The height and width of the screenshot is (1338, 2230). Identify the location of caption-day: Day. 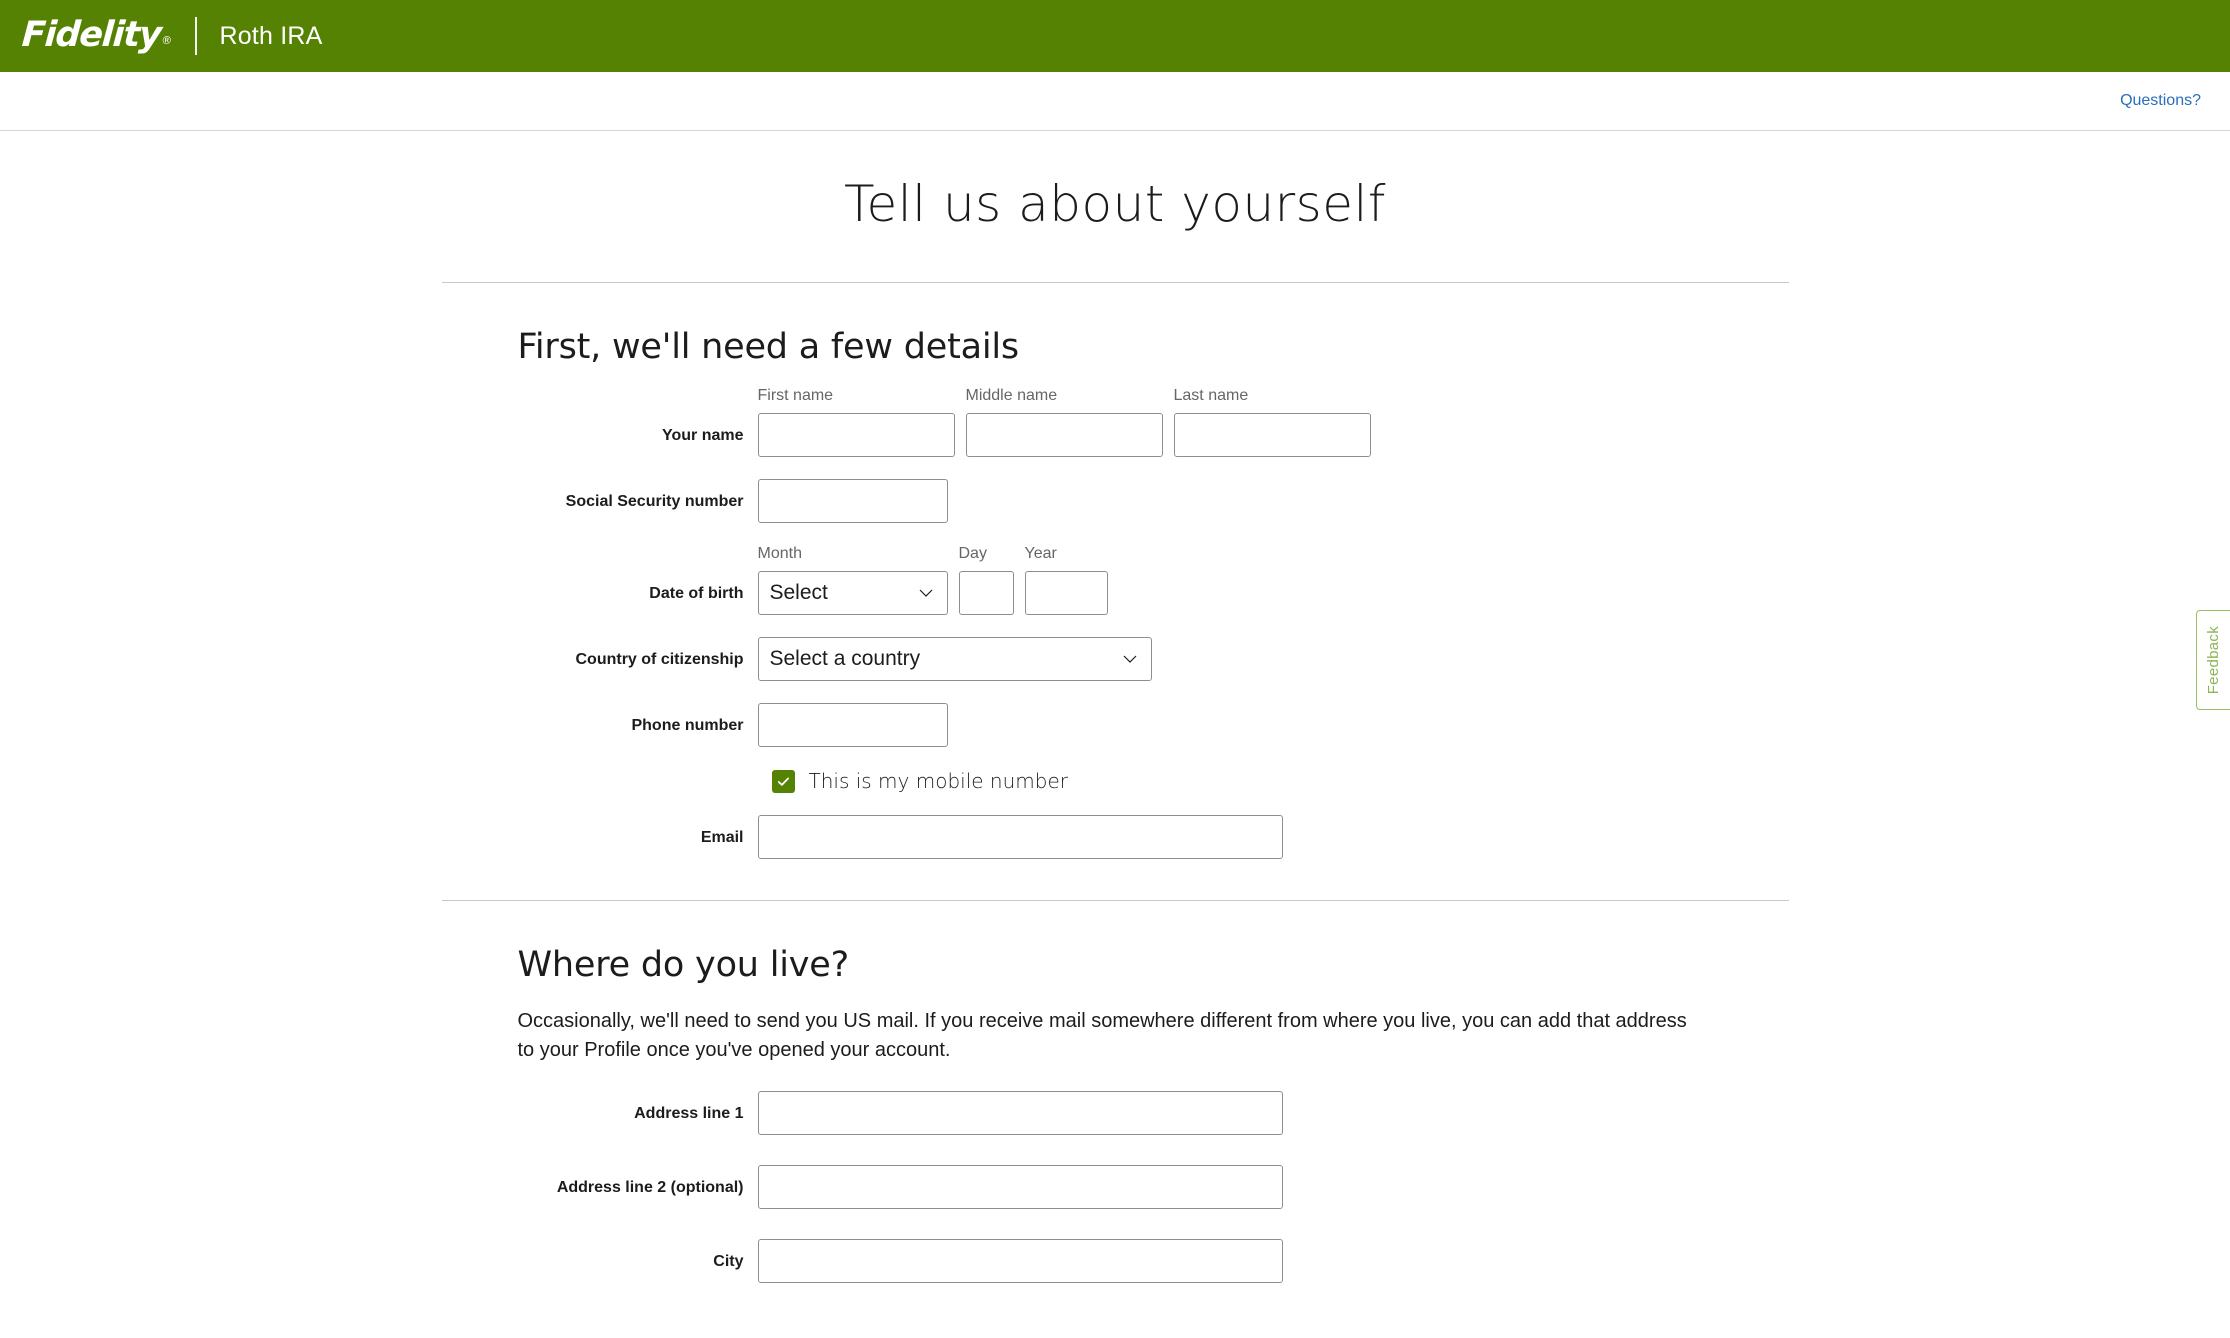
(972, 553).